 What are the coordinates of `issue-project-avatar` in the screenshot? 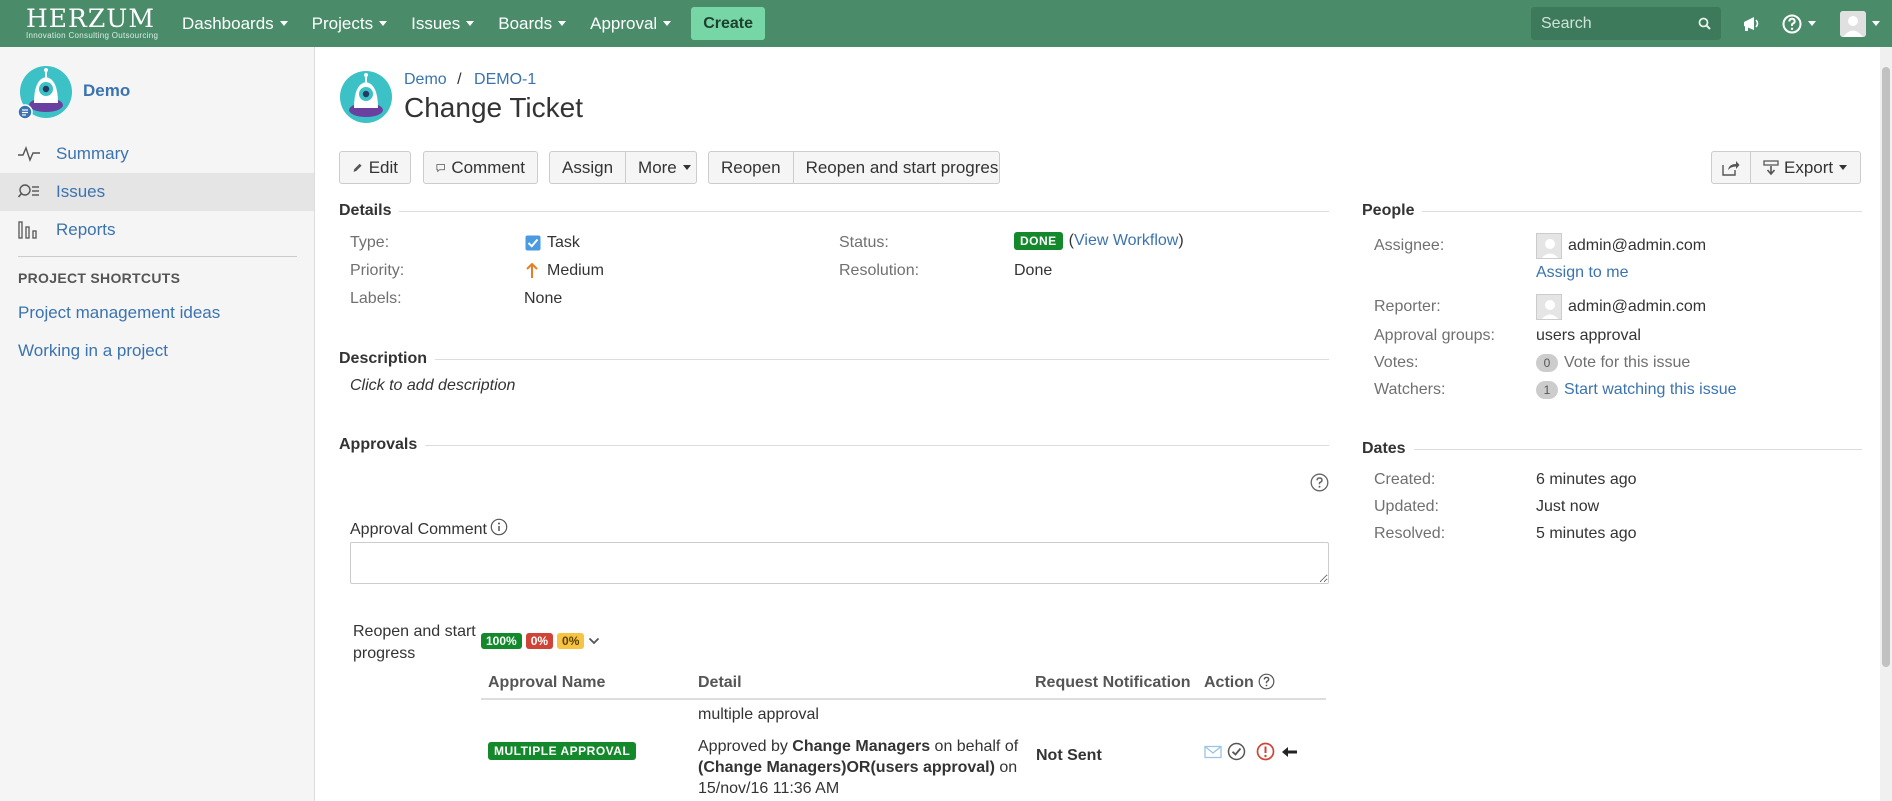 It's located at (366, 97).